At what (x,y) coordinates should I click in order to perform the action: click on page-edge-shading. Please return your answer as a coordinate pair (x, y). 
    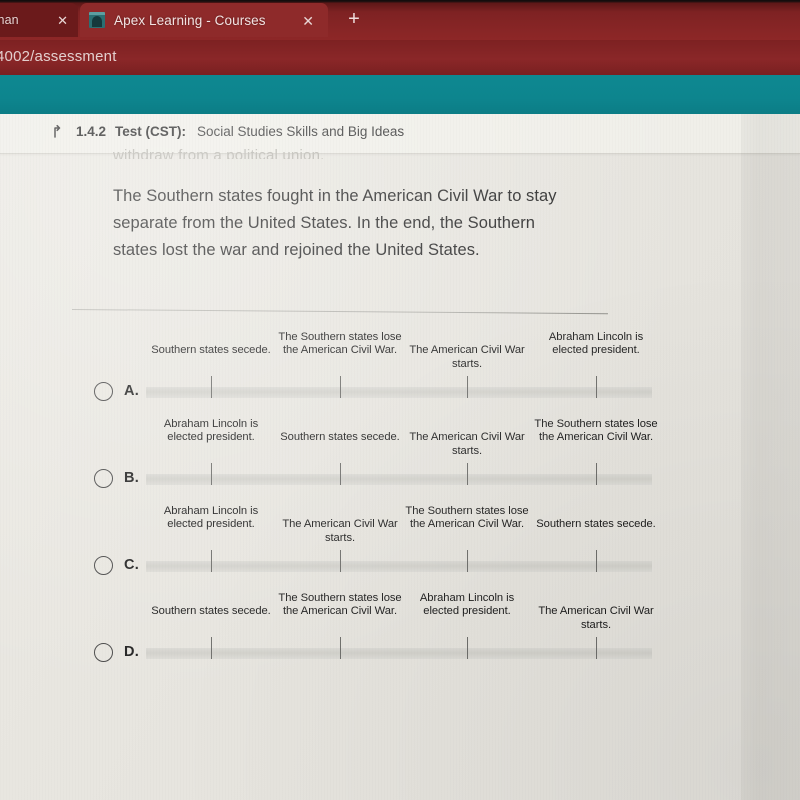
    Looking at the image, I should click on (770, 457).